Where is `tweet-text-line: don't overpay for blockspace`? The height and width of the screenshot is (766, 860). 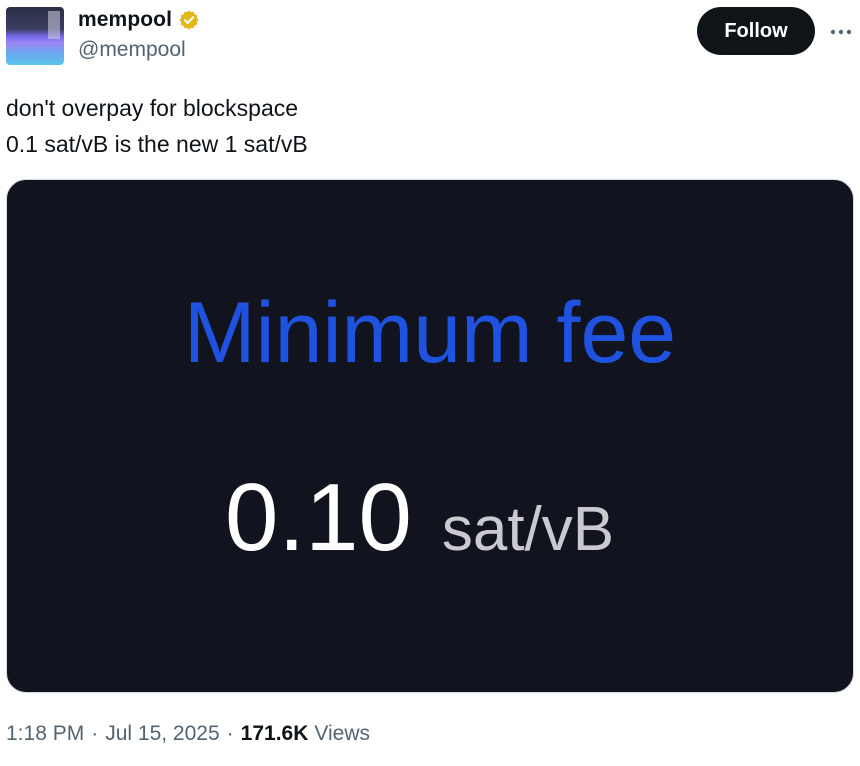
tweet-text-line: don't overpay for blockspace is located at coordinates (152, 108).